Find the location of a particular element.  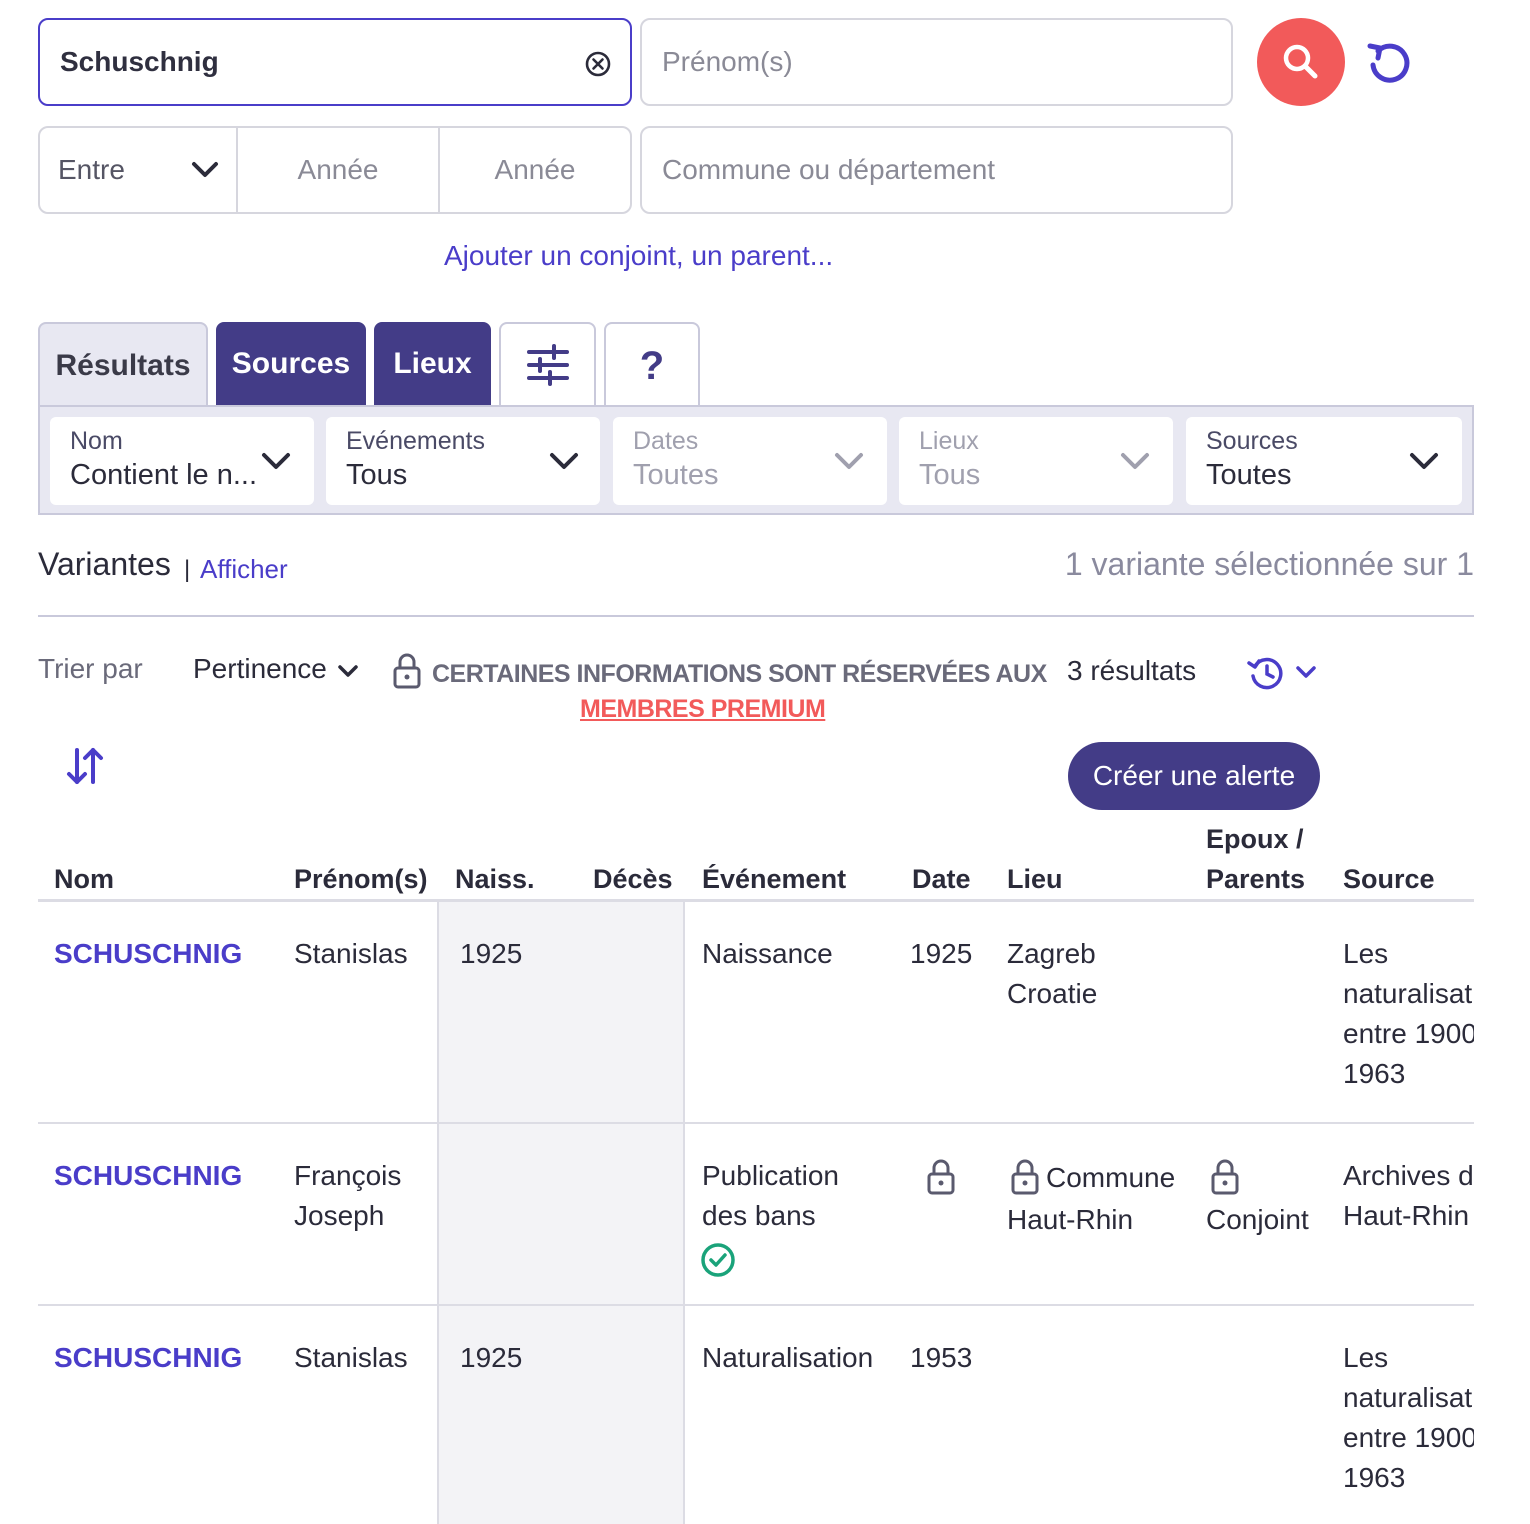

header-lieu: Lieu is located at coordinates (1035, 879).